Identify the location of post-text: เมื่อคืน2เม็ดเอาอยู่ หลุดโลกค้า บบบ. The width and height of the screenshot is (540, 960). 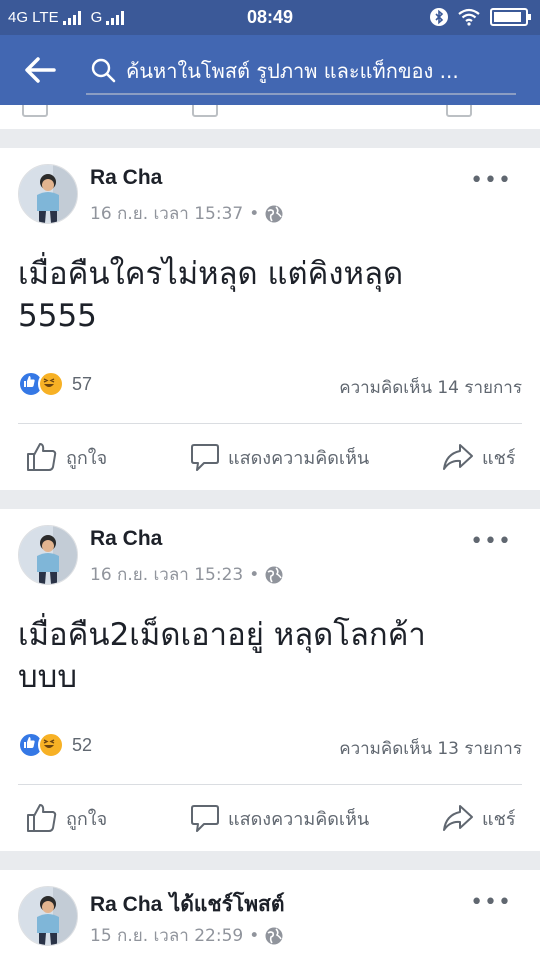
(268, 656).